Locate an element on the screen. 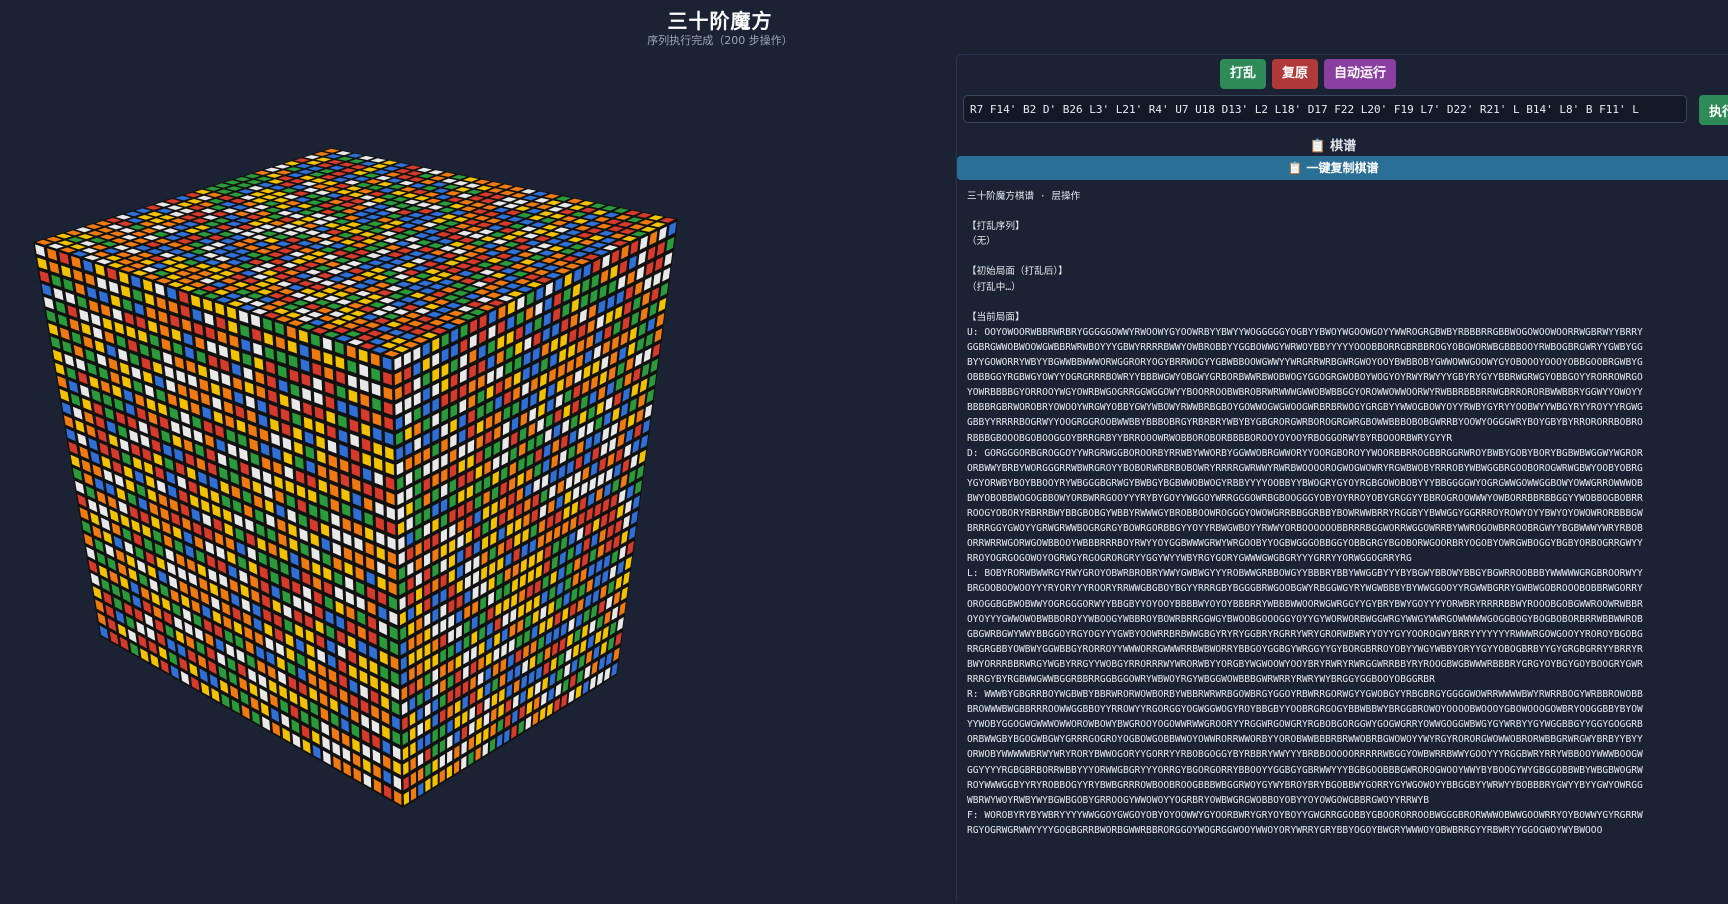 The width and height of the screenshot is (1728, 904). copy-record-label: 一键复制棋谱 is located at coordinates (1342, 168).